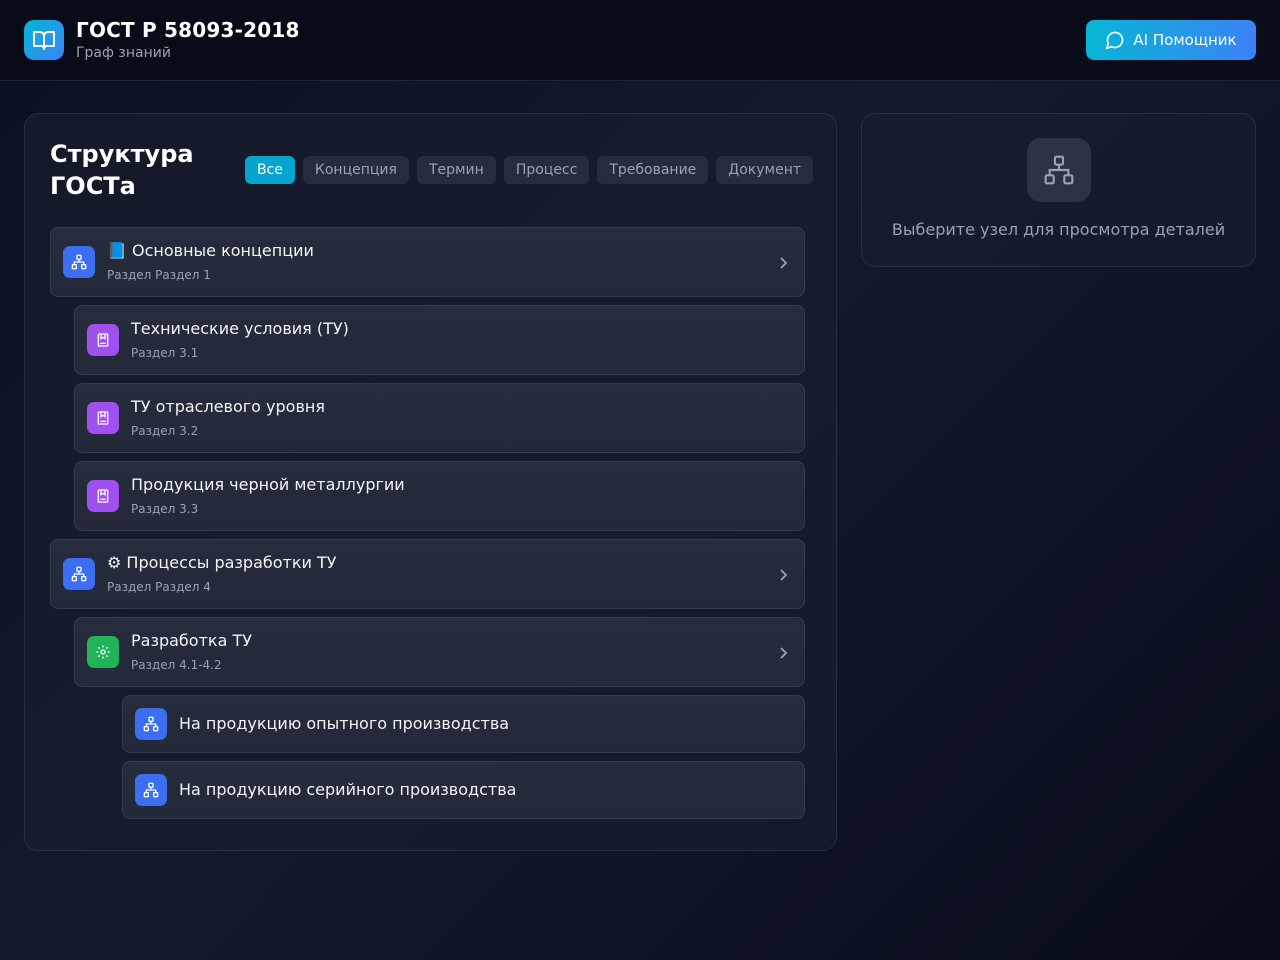 This screenshot has height=960, width=1280. I want to click on filter-document: Документ, so click(765, 170).